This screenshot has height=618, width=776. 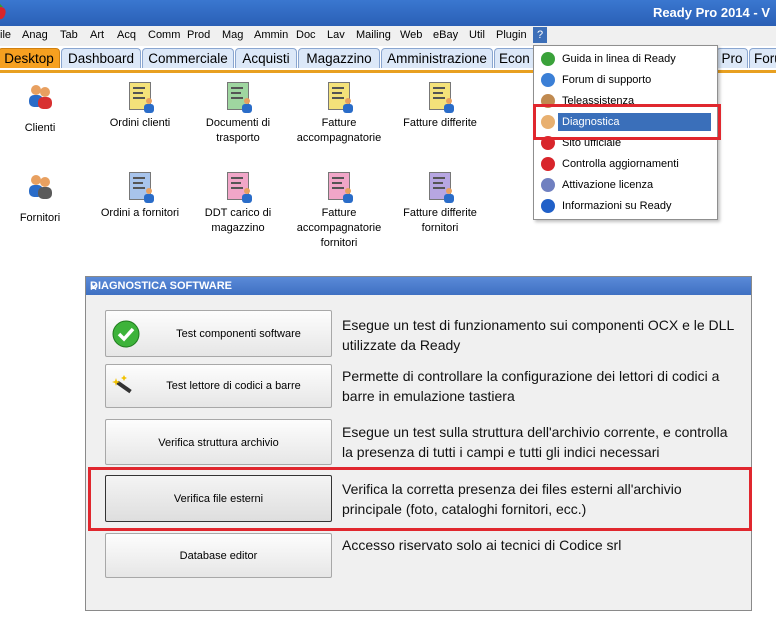 I want to click on document-green-icon, so click(x=238, y=97).